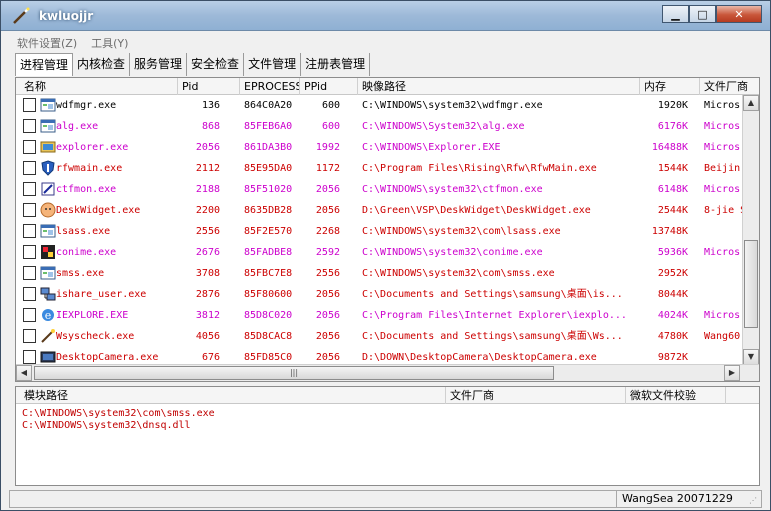  What do you see at coordinates (24, 373) in the screenshot?
I see `scroll-left-button: ◀` at bounding box center [24, 373].